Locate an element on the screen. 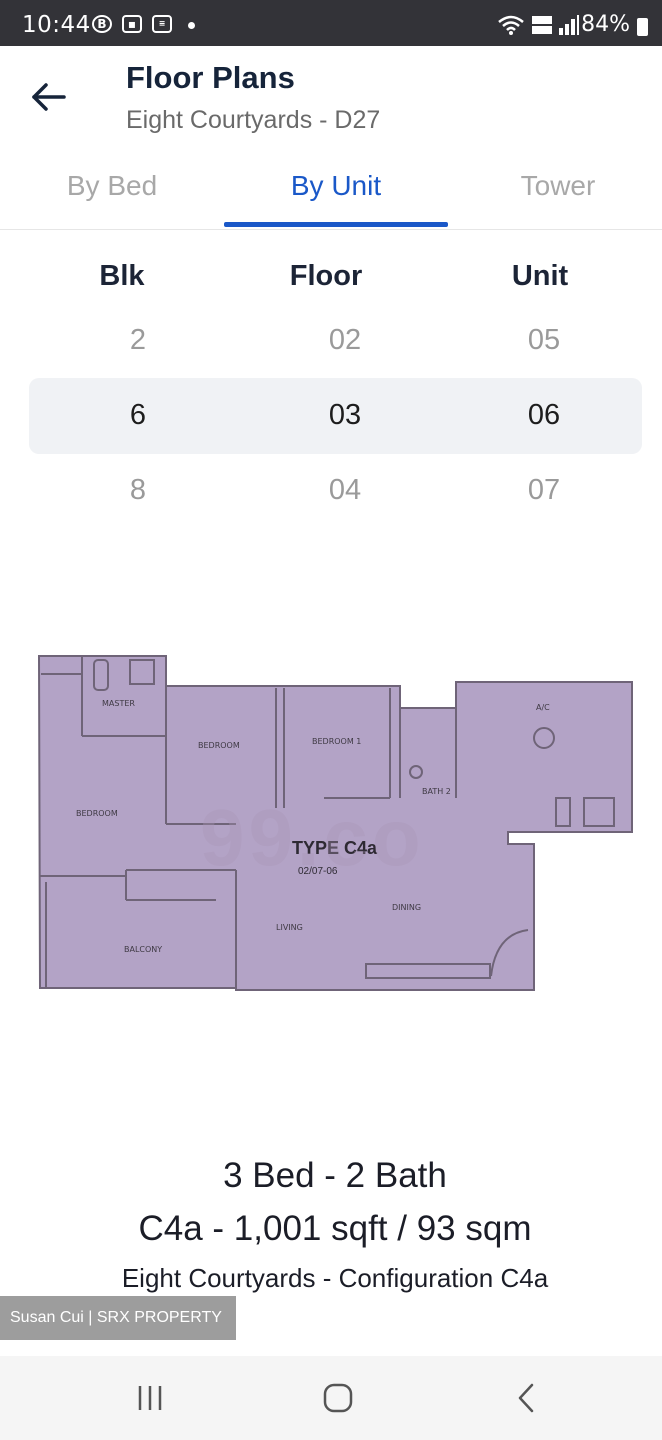 The image size is (662, 1440). blk-option-next: 8 is located at coordinates (138, 490).